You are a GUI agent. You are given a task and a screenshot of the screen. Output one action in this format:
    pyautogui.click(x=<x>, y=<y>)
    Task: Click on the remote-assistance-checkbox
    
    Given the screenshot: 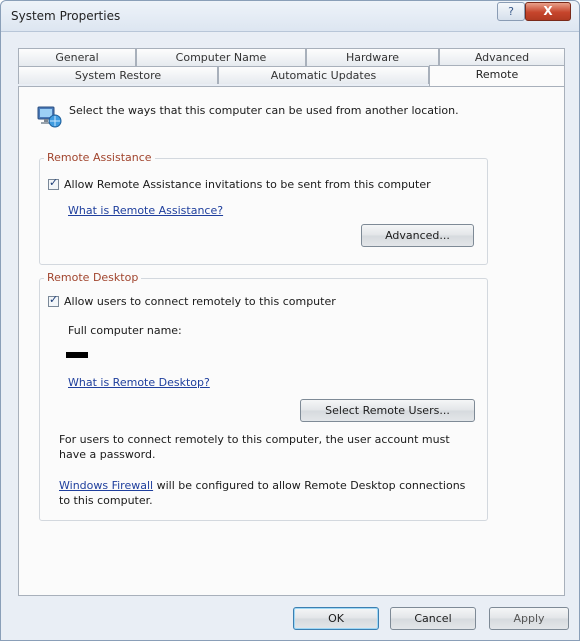 What is the action you would take?
    pyautogui.click(x=53, y=183)
    